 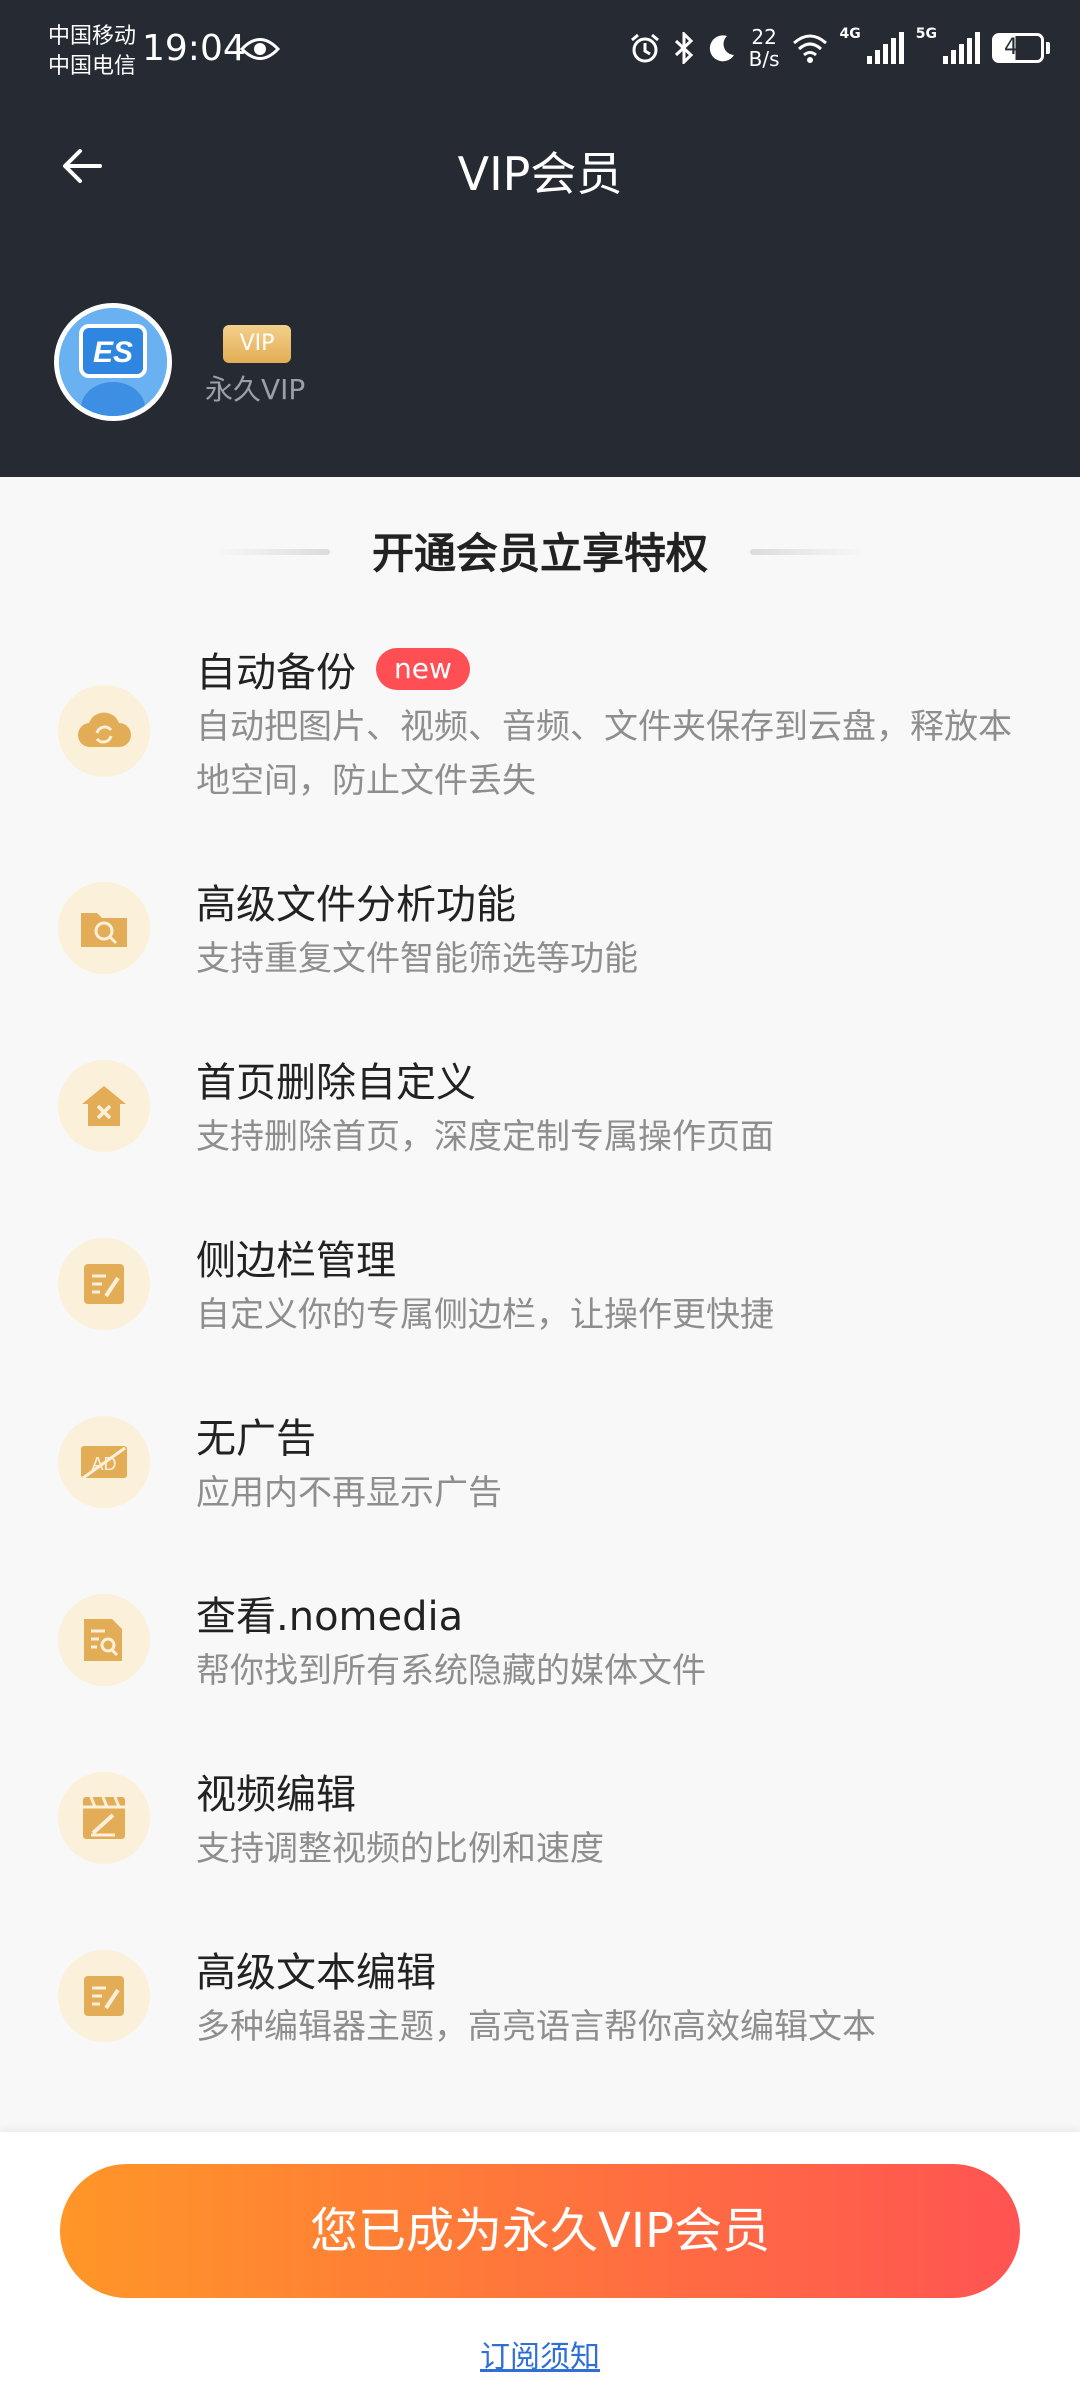 What do you see at coordinates (764, 37) in the screenshot?
I see `net-speed-value: 22` at bounding box center [764, 37].